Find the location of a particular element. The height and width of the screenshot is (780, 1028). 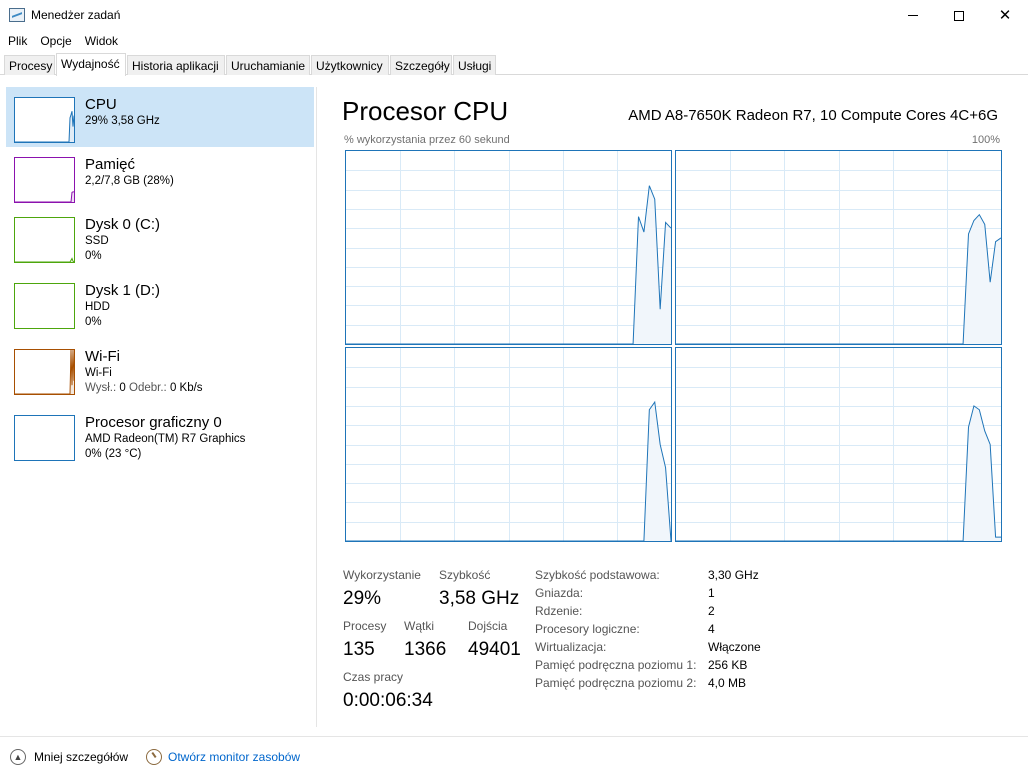

memory-thumbnail-graph is located at coordinates (44, 180).